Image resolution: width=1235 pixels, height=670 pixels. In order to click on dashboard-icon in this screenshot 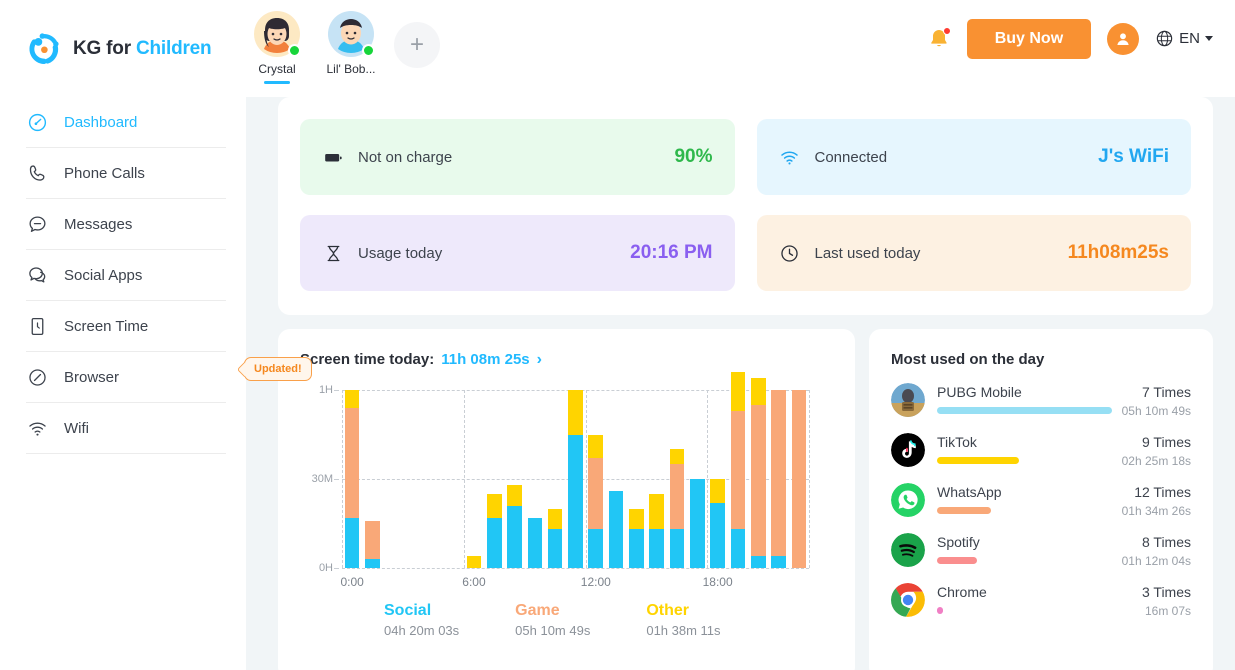, I will do `click(37, 122)`.